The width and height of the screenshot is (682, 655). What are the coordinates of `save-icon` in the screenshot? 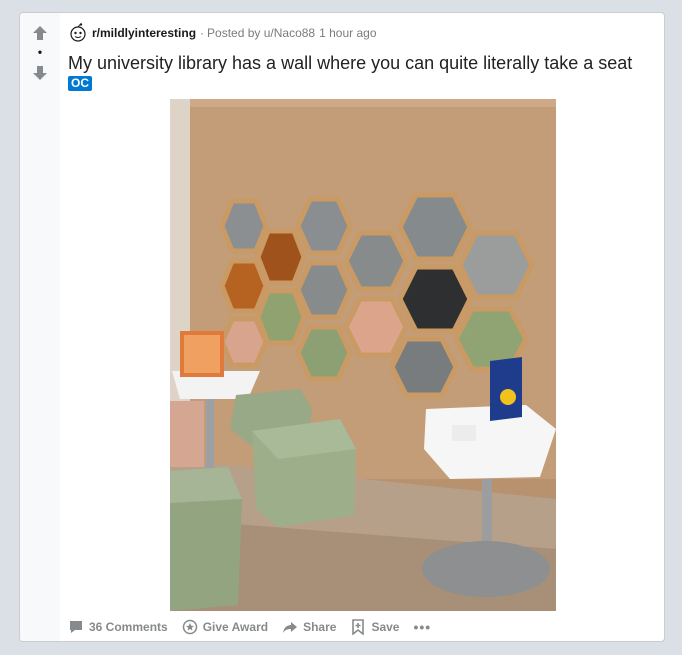 It's located at (358, 627).